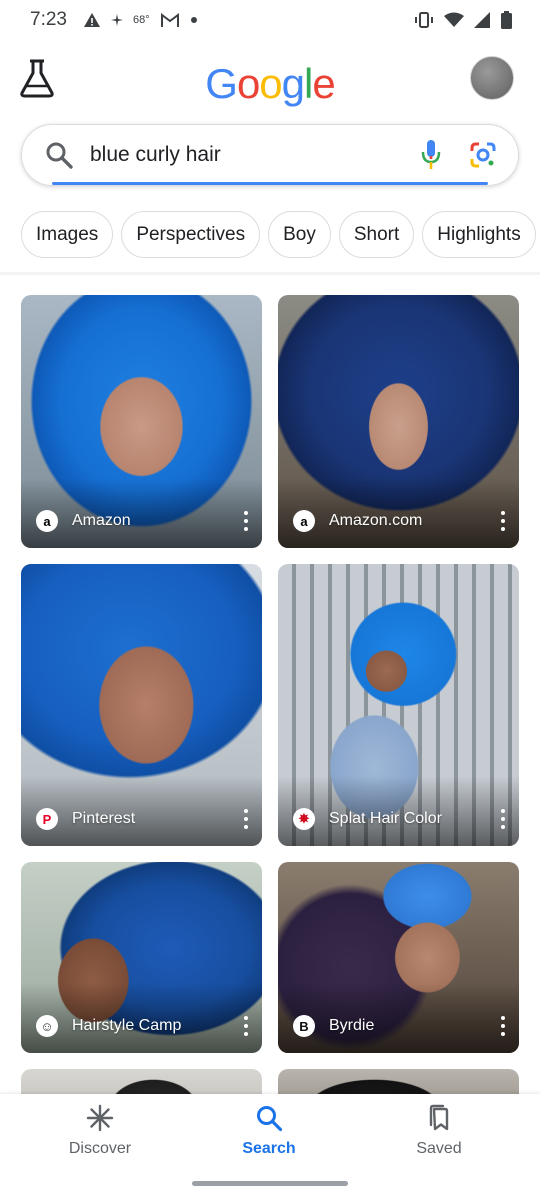 Image resolution: width=540 pixels, height=1200 pixels. Describe the element at coordinates (141, 421) in the screenshot. I see `image-result-card: a Amazon` at that location.